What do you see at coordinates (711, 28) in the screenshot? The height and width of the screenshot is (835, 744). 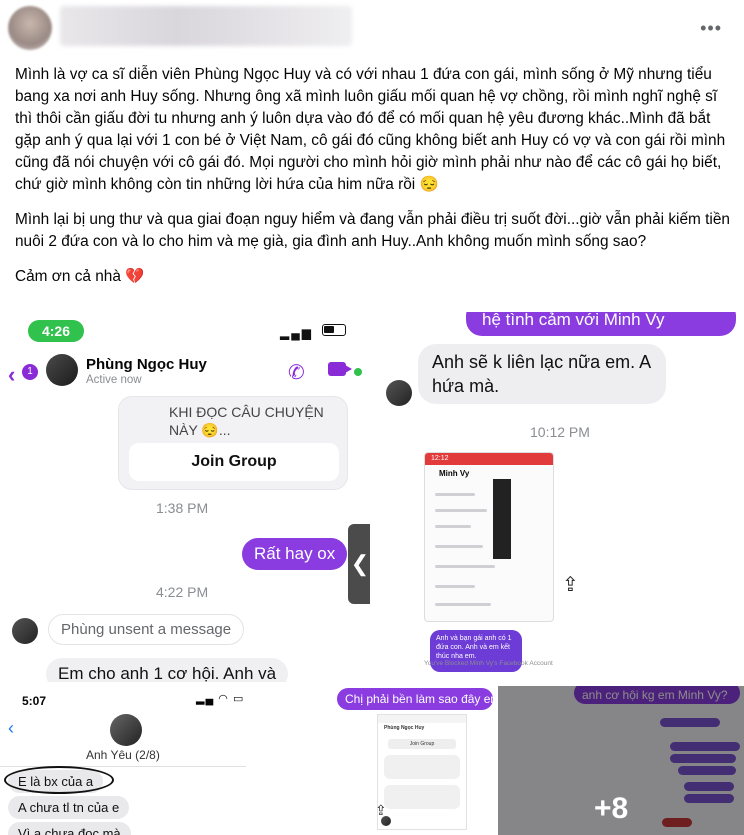 I see `more-horizontal-icon: •••` at bounding box center [711, 28].